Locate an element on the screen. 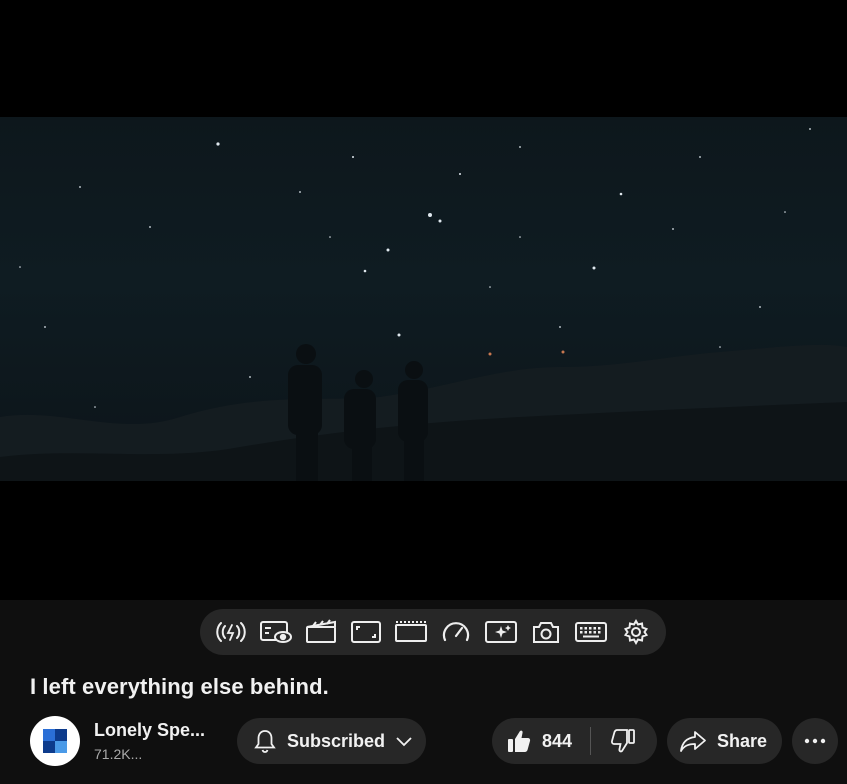 The height and width of the screenshot is (784, 847). channel-logo-icon is located at coordinates (55, 741).